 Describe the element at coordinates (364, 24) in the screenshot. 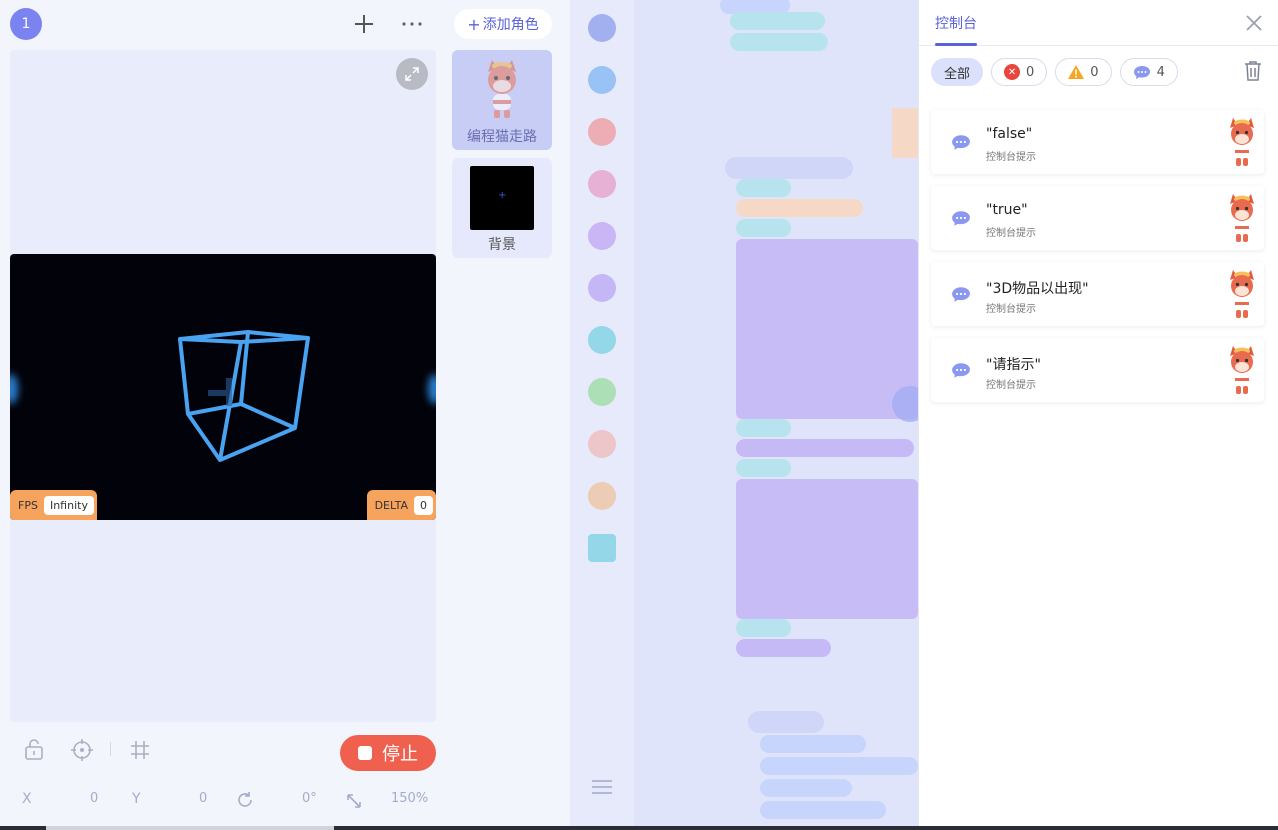

I see `plus-icon` at that location.